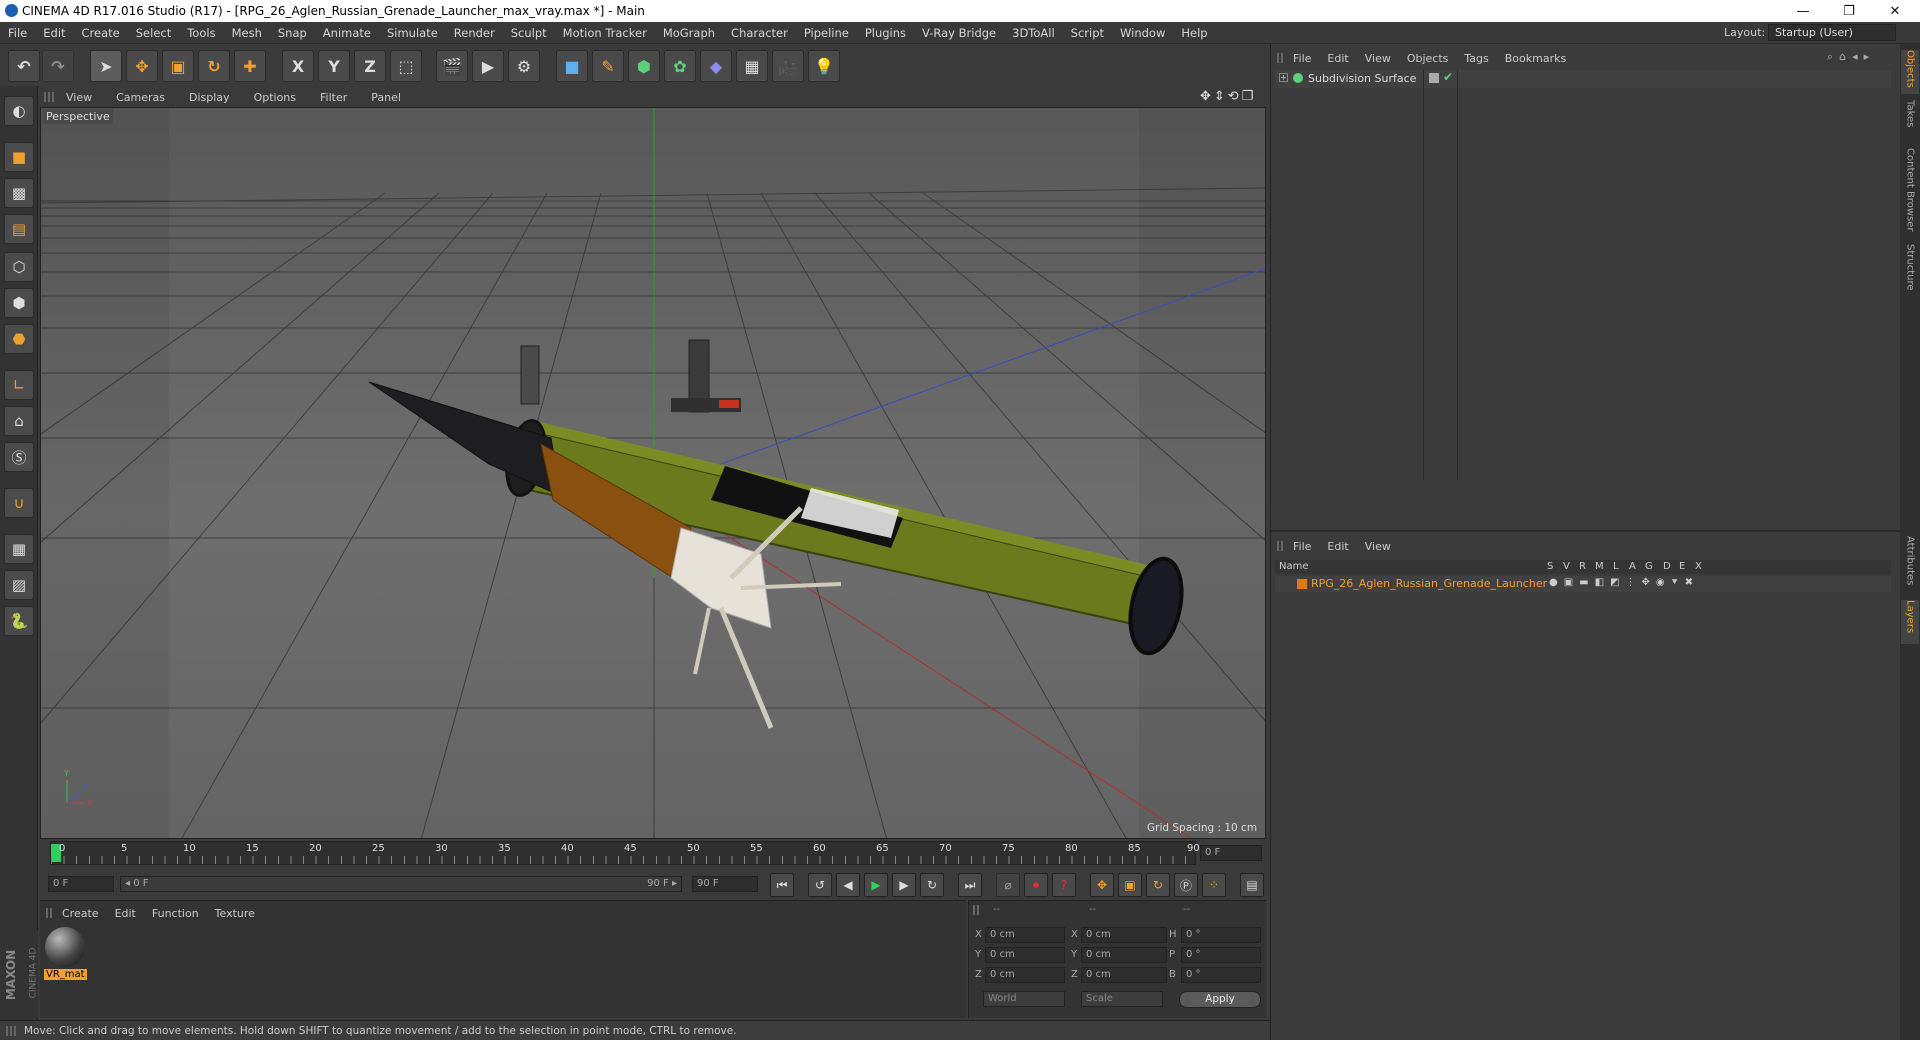 This screenshot has height=1040, width=1920. What do you see at coordinates (885, 33) in the screenshot?
I see `menu-plugins: Plugins` at bounding box center [885, 33].